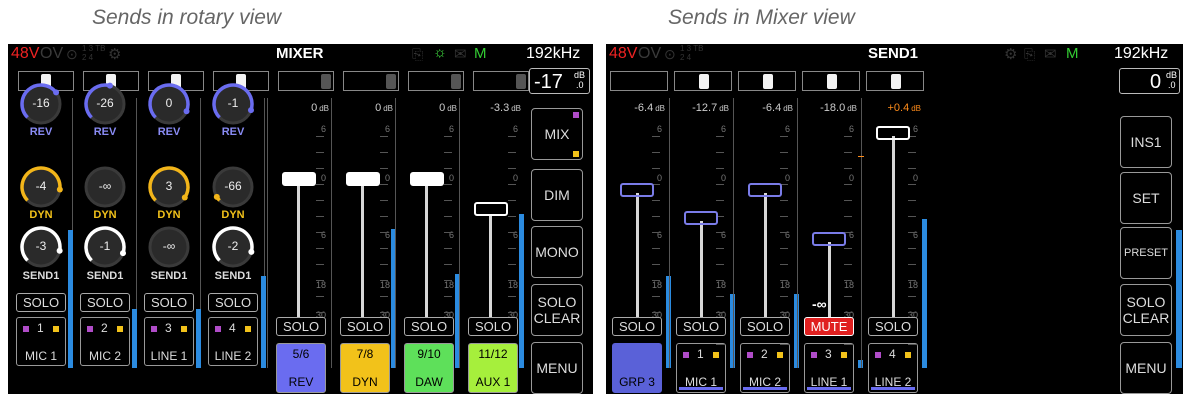  What do you see at coordinates (41, 247) in the screenshot?
I see `send-knob-ch1: -3` at bounding box center [41, 247].